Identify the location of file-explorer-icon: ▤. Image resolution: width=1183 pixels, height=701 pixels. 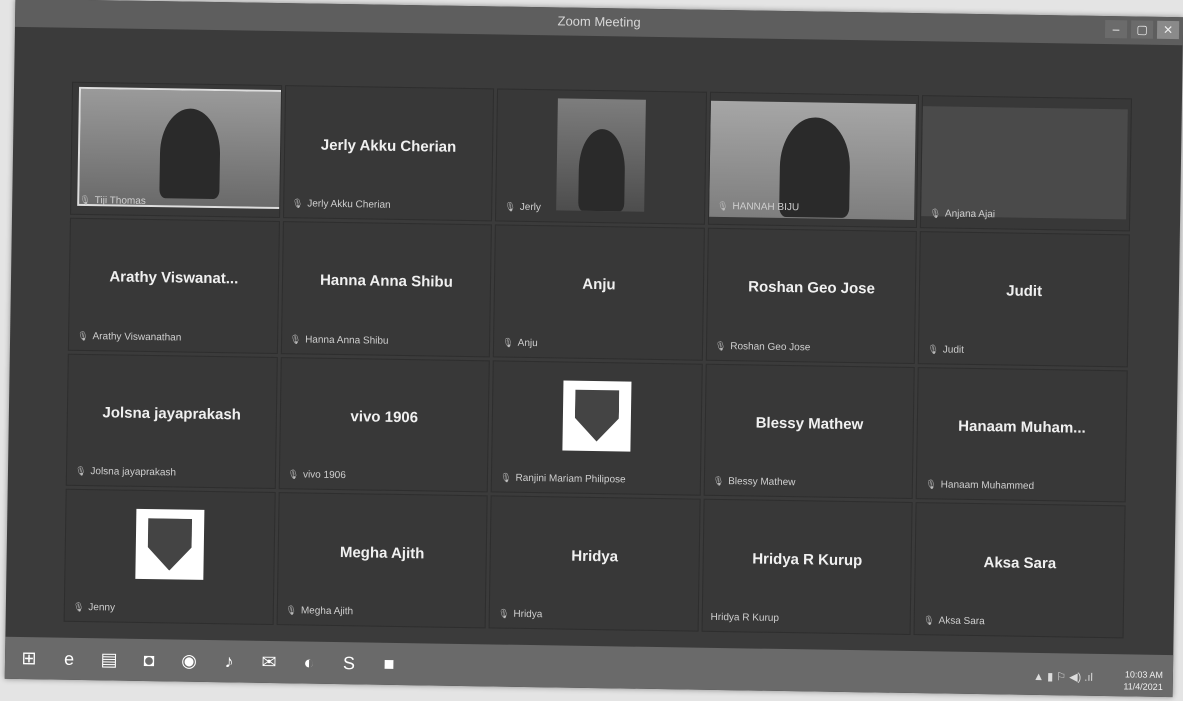
(109, 659).